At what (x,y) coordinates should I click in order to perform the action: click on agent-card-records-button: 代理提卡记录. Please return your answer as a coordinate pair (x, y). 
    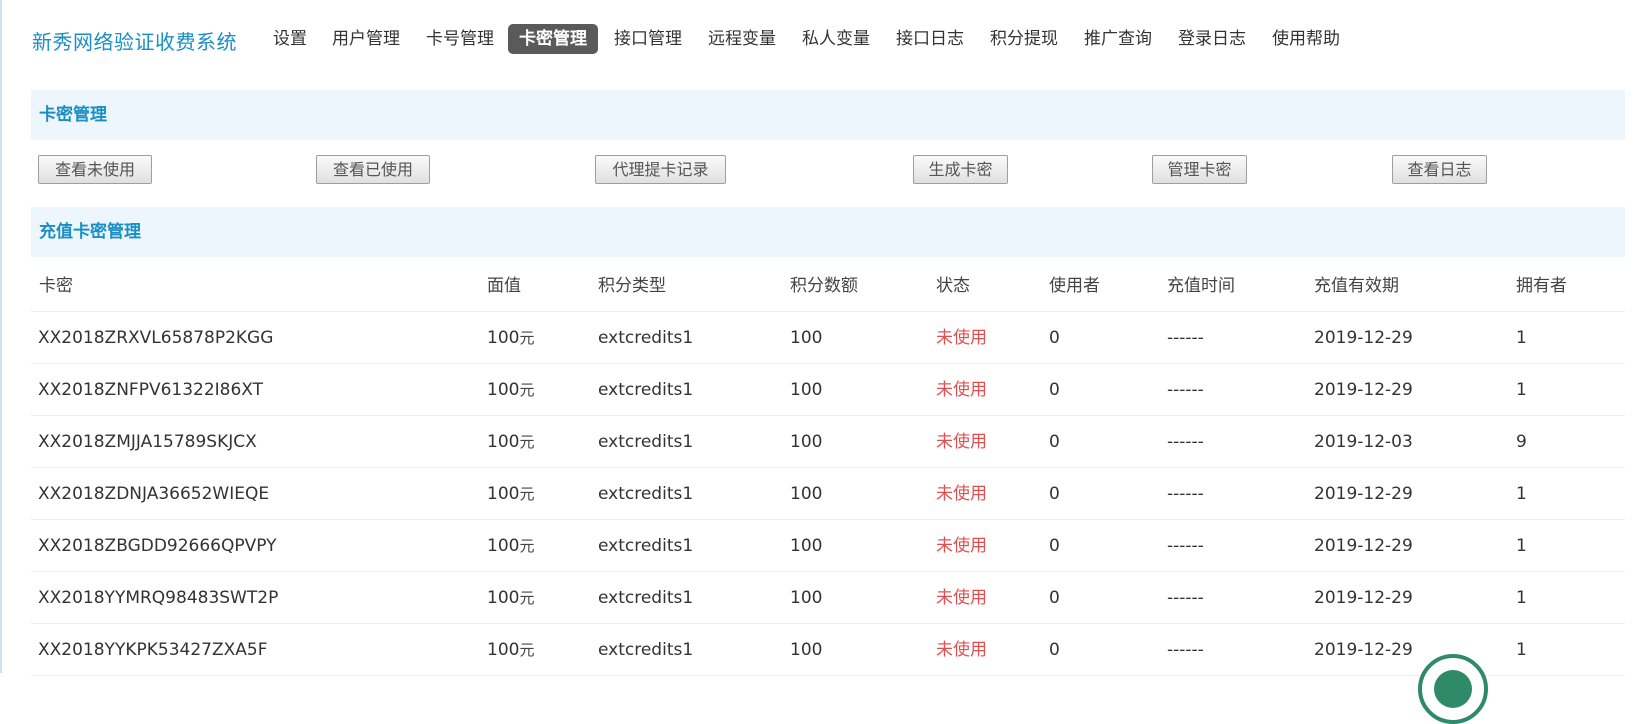
    Looking at the image, I should click on (660, 169).